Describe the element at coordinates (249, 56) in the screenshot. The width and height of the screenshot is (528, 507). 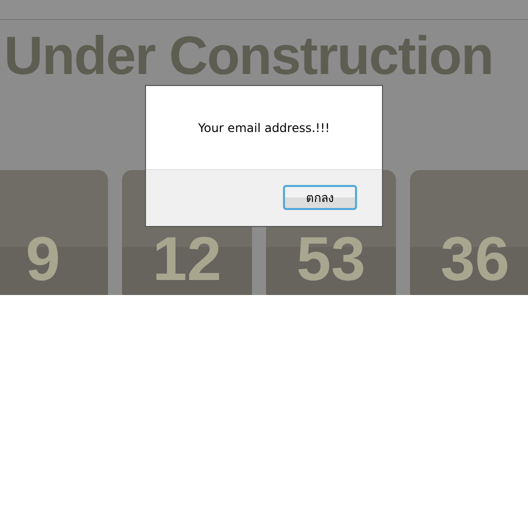
I see `page-heading: Under Construction` at that location.